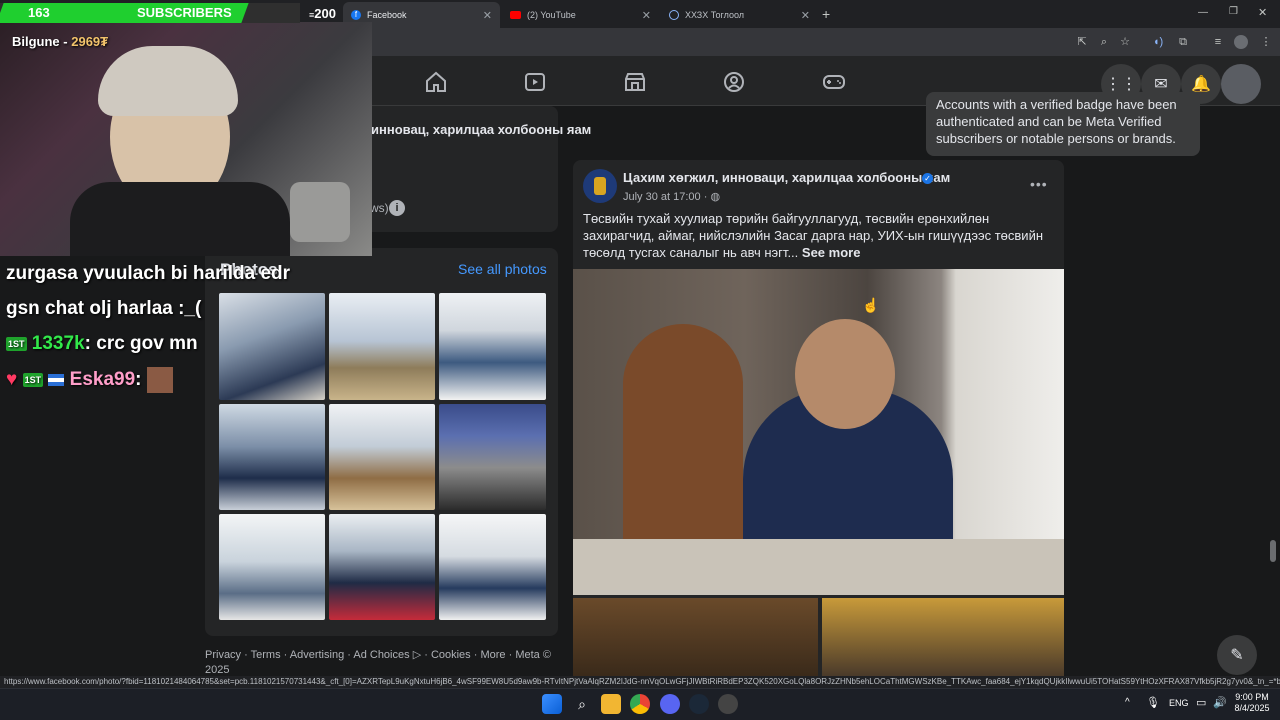 The width and height of the screenshot is (1280, 720). What do you see at coordinates (1104, 42) in the screenshot?
I see `zoom-icon: ⌕` at bounding box center [1104, 42].